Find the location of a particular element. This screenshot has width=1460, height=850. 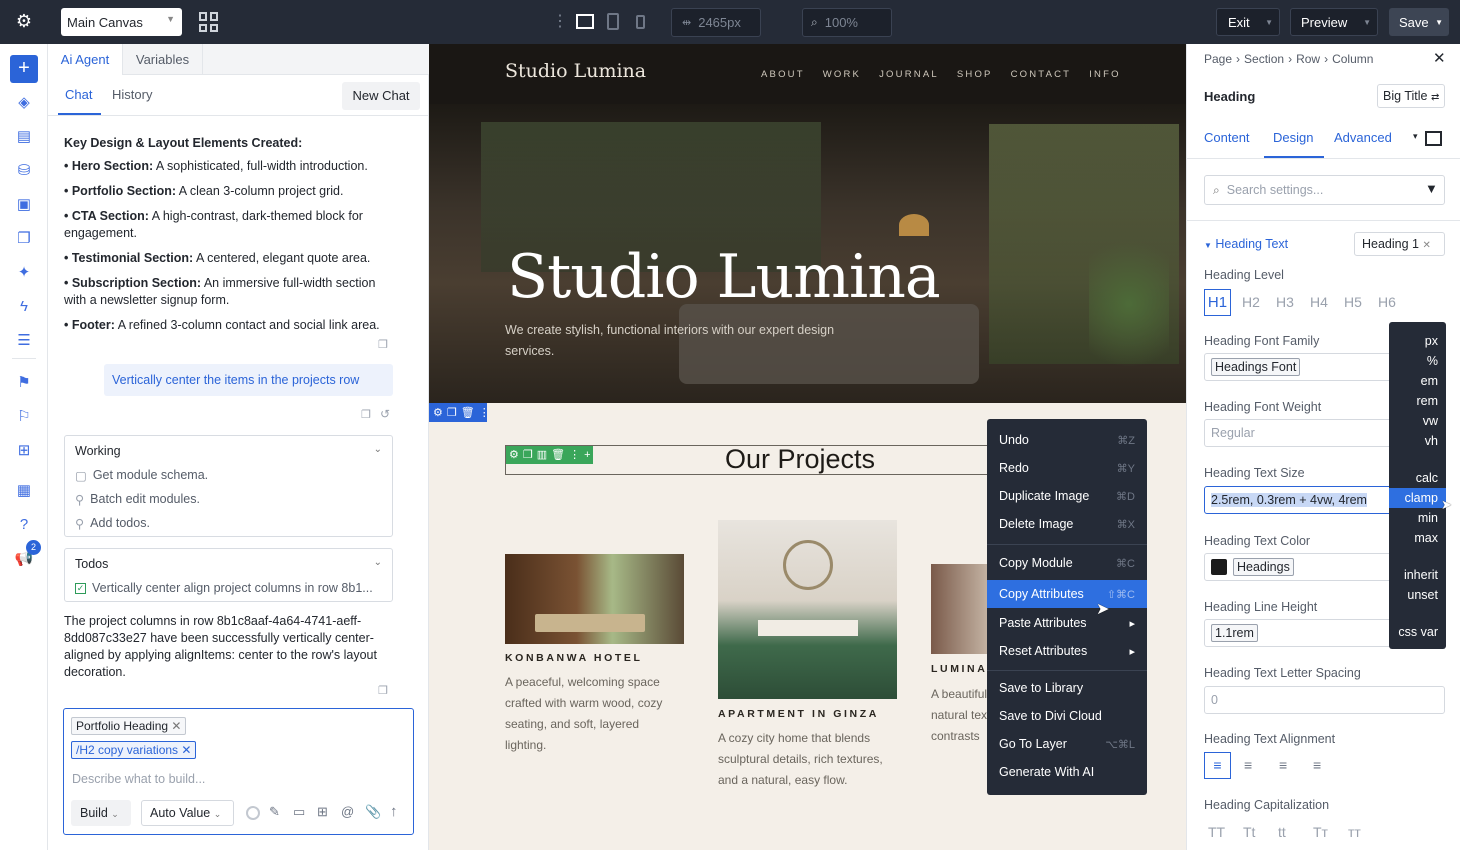

section-toolbar: ⚙ ❐ 🗑 ⋮ is located at coordinates (459, 412).